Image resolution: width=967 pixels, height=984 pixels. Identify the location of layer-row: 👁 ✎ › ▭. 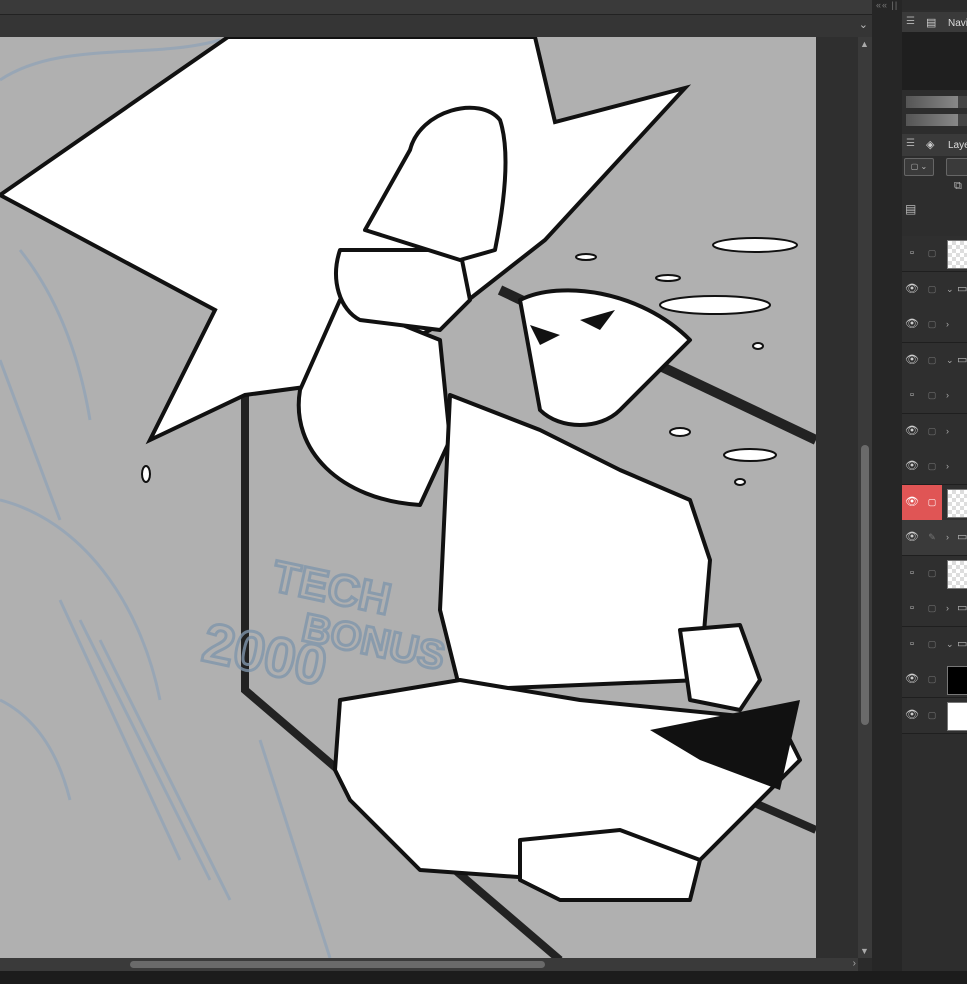
(934, 538).